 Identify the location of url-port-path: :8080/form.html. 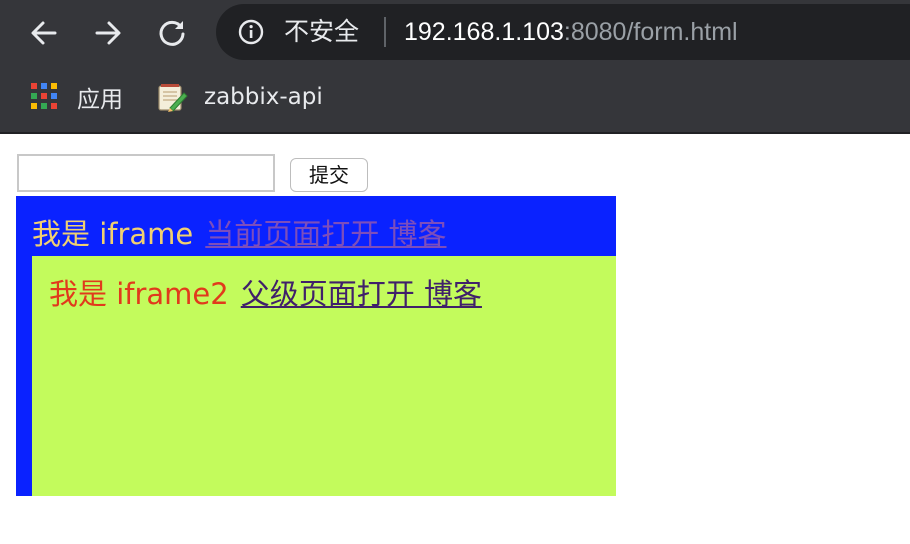
(650, 32).